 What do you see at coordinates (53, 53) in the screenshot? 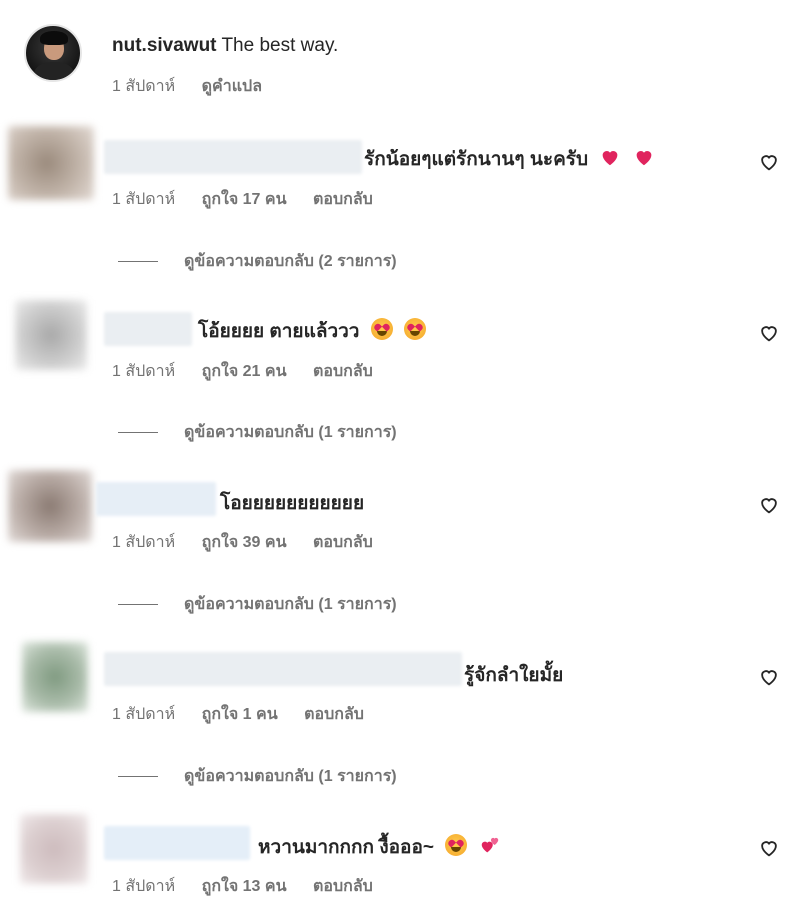
I see `post-author-avatar` at bounding box center [53, 53].